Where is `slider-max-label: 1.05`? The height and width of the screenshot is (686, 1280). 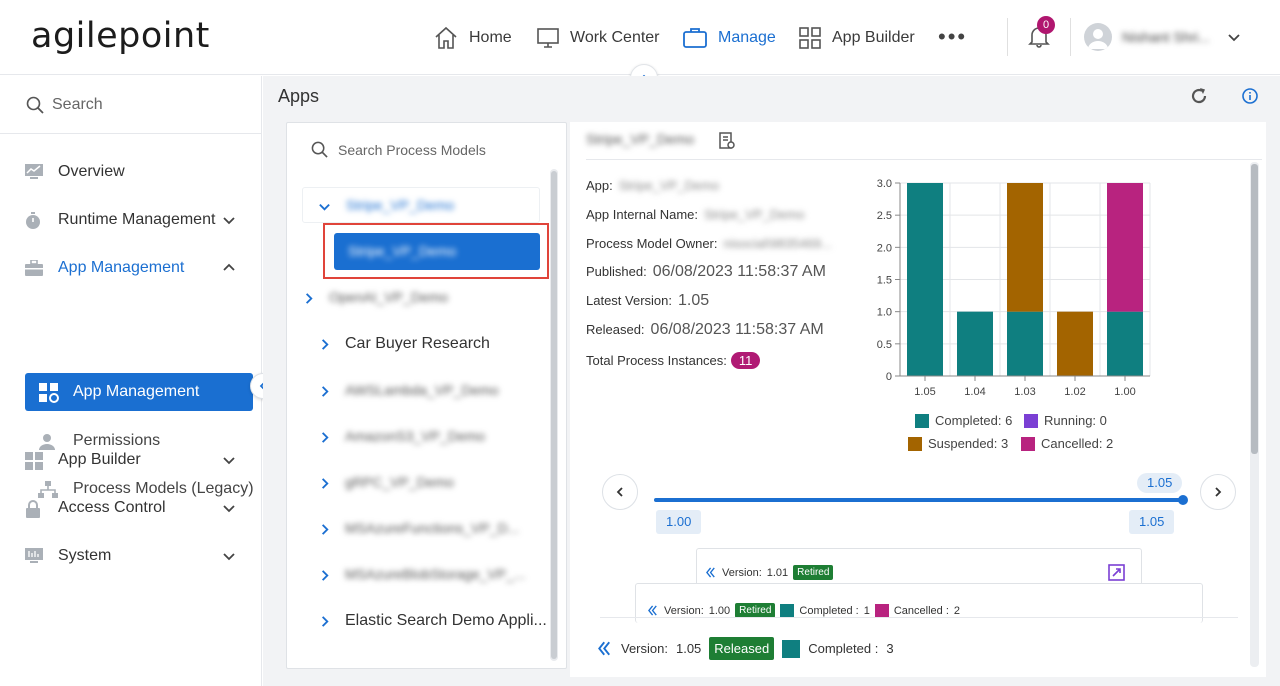
slider-max-label: 1.05 is located at coordinates (1152, 522).